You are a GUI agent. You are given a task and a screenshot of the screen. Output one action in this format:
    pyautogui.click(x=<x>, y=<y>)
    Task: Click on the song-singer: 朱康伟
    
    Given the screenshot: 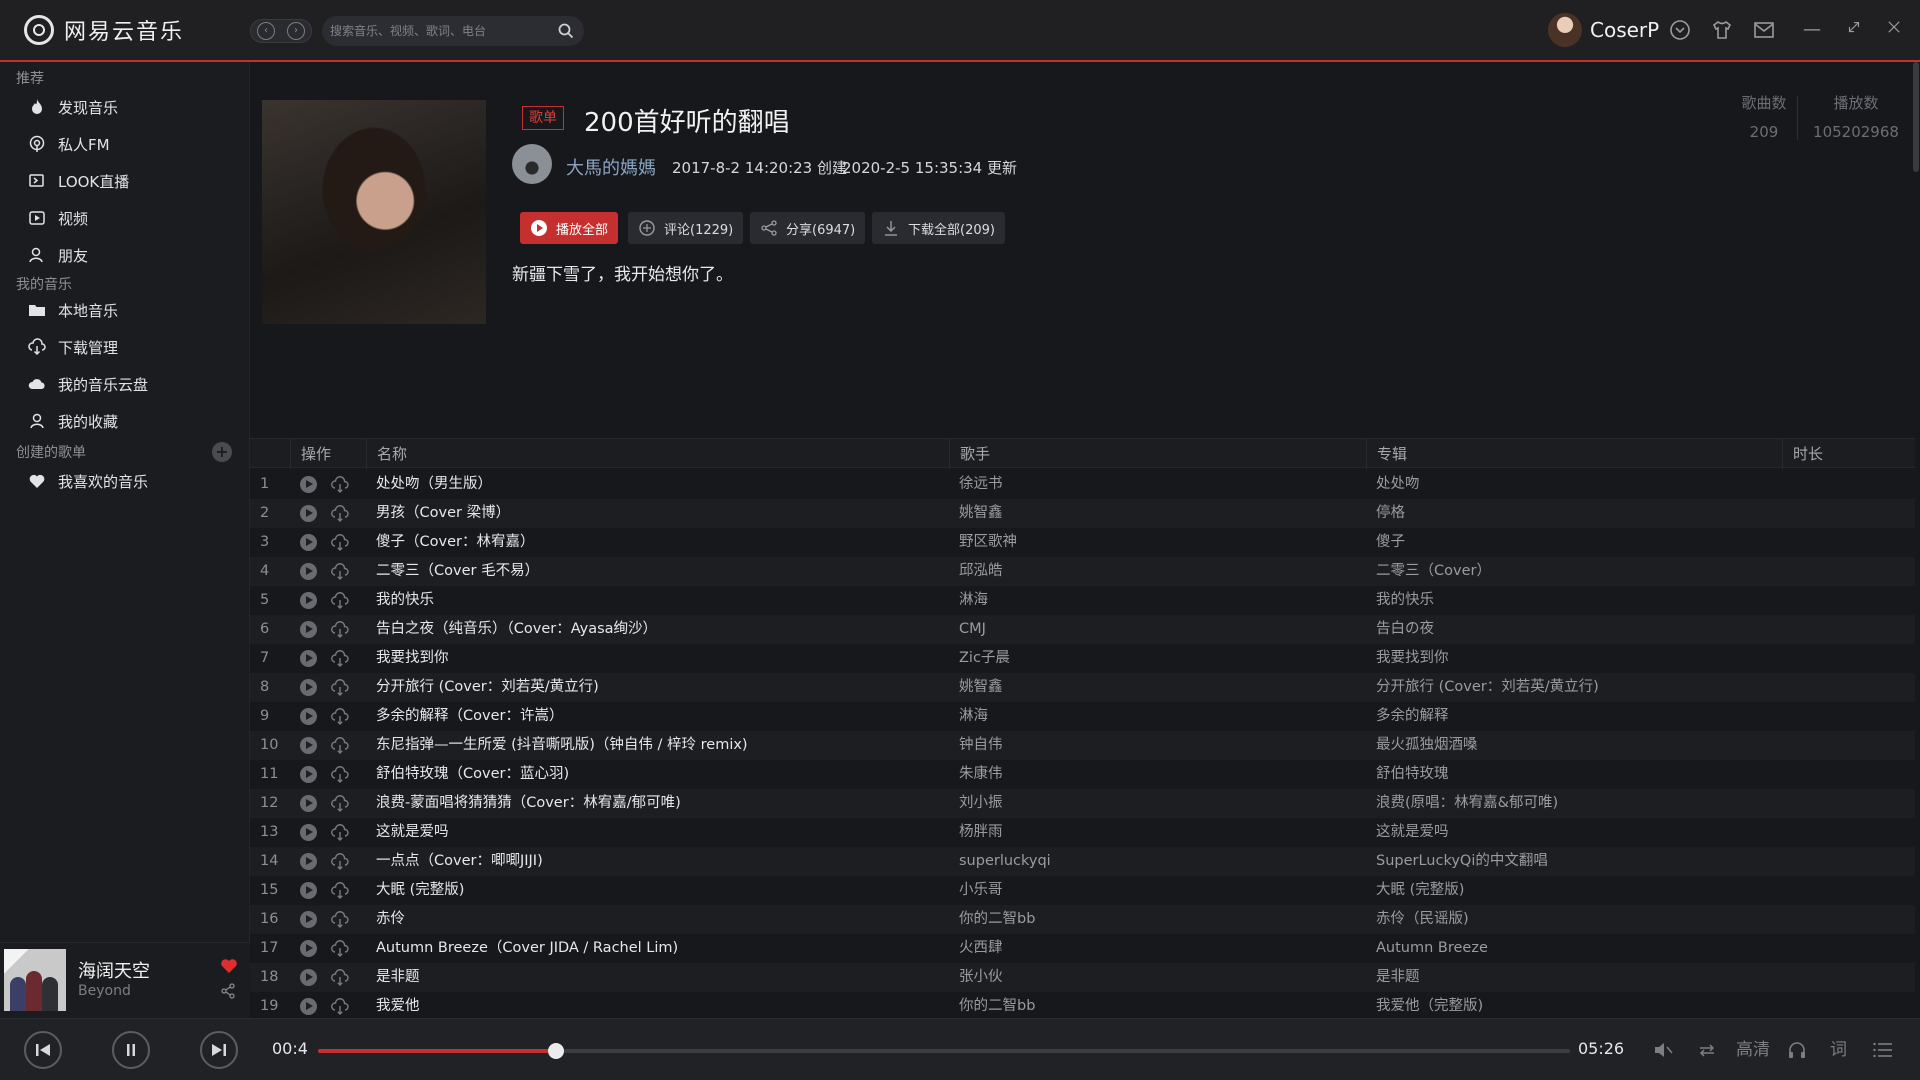 What is the action you would take?
    pyautogui.click(x=981, y=774)
    